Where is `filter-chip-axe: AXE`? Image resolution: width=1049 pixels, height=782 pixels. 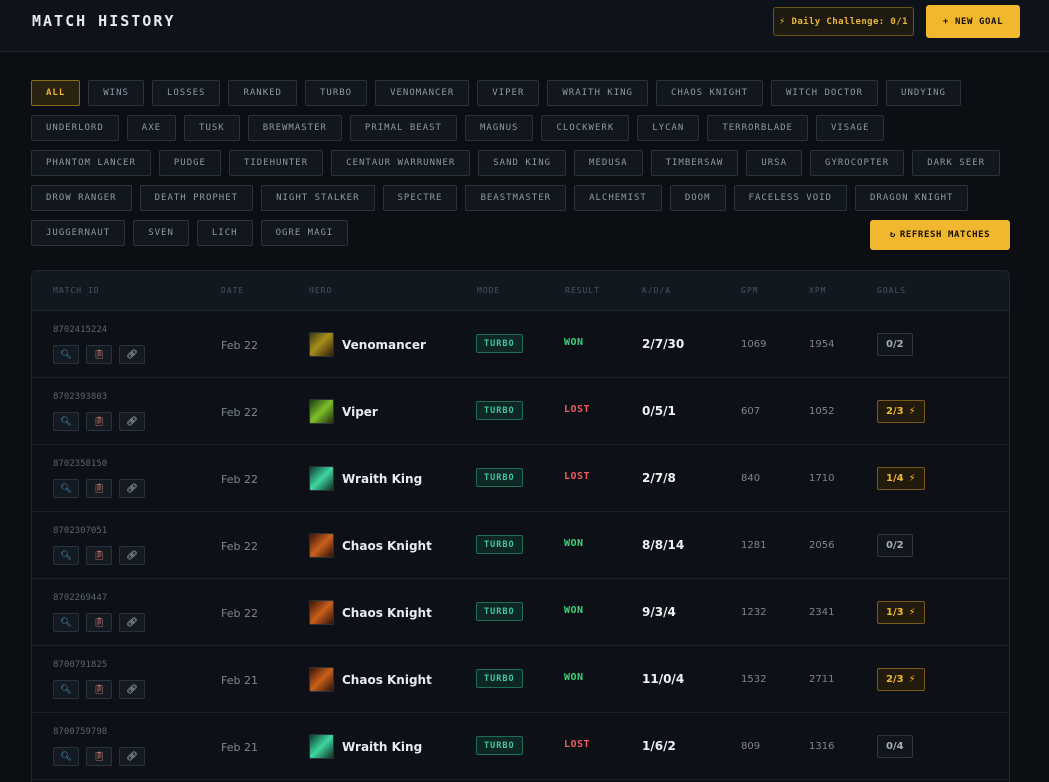
filter-chip-axe: AXE is located at coordinates (151, 128).